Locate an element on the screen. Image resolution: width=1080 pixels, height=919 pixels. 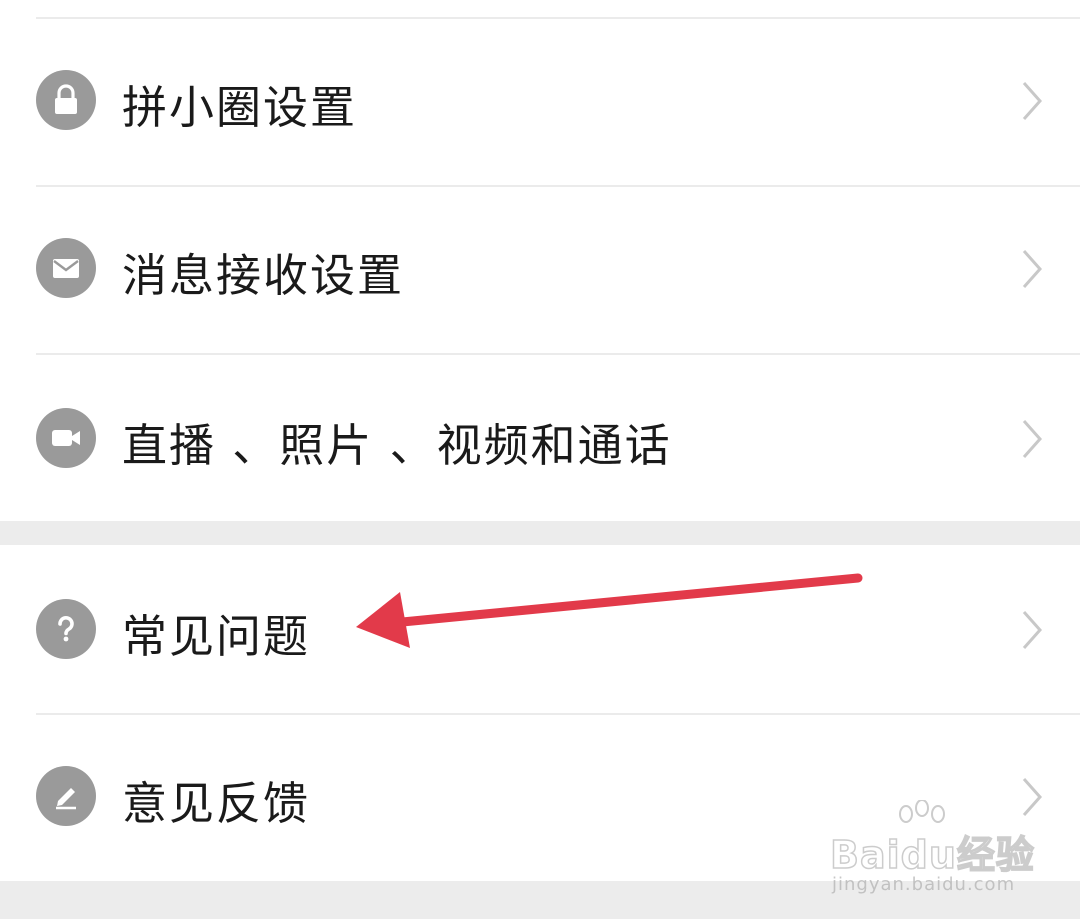
video-camera-icon is located at coordinates (66, 438).